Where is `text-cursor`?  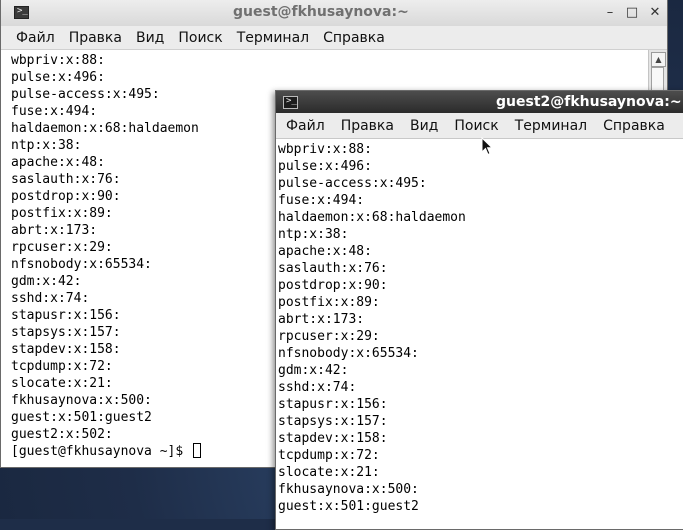
text-cursor is located at coordinates (197, 450).